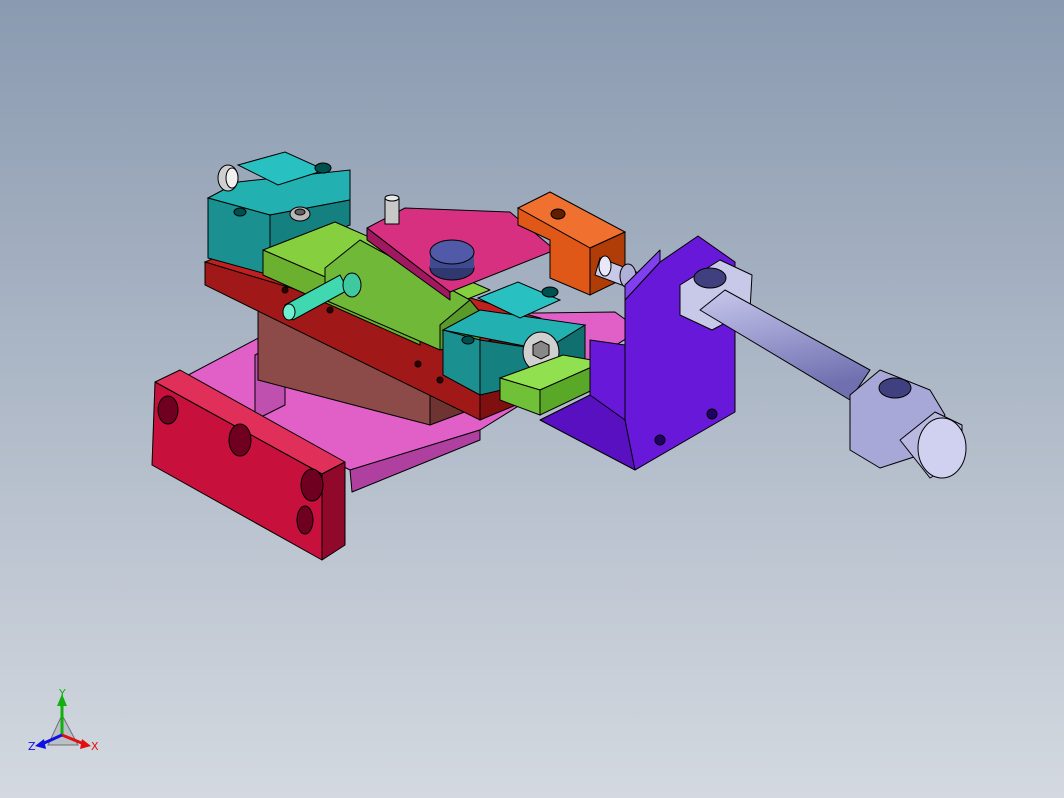 This screenshot has height=798, width=1064. I want to click on y-axis-label: Y, so click(62, 693).